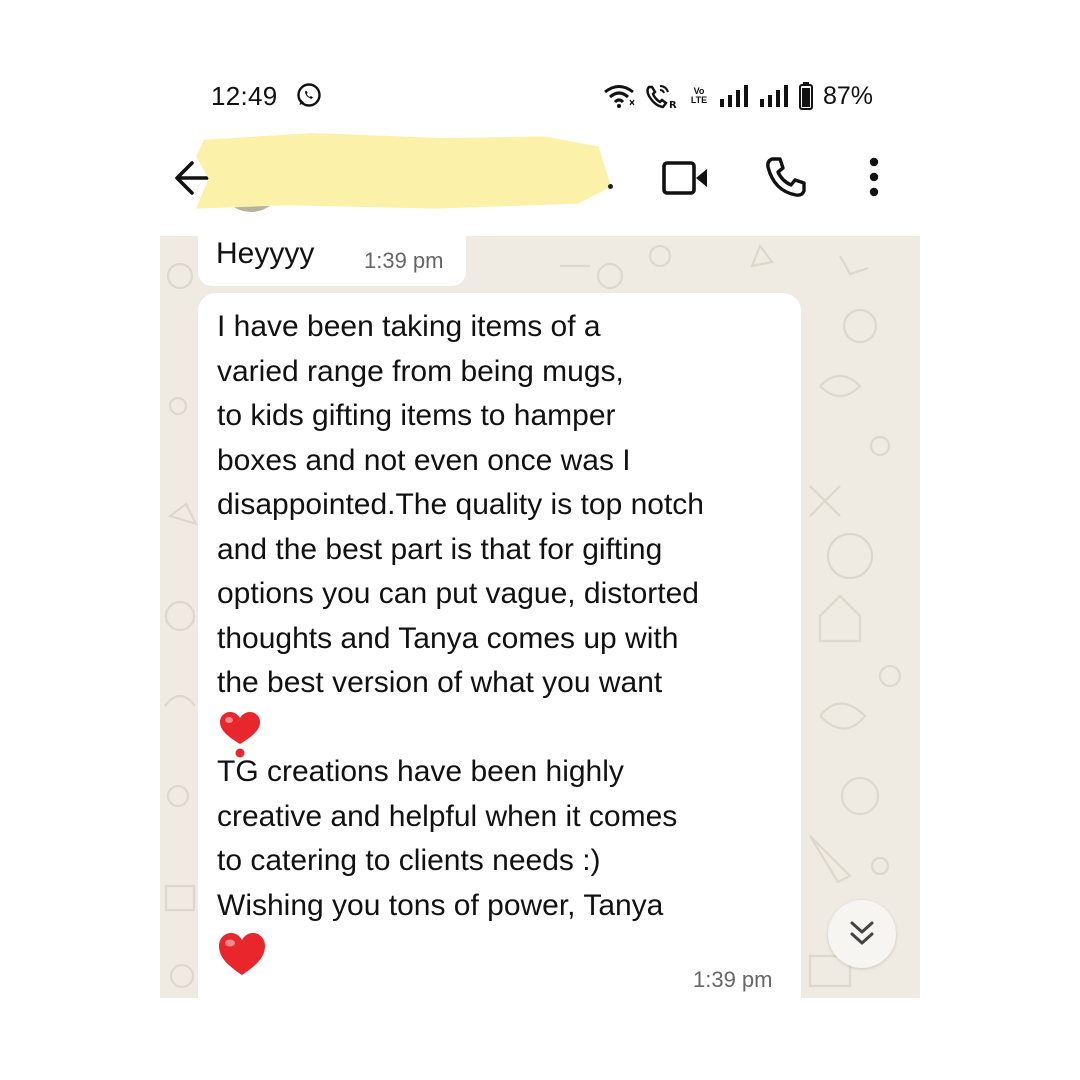  Describe the element at coordinates (661, 97) in the screenshot. I see `wifi-calling-icon: R` at that location.